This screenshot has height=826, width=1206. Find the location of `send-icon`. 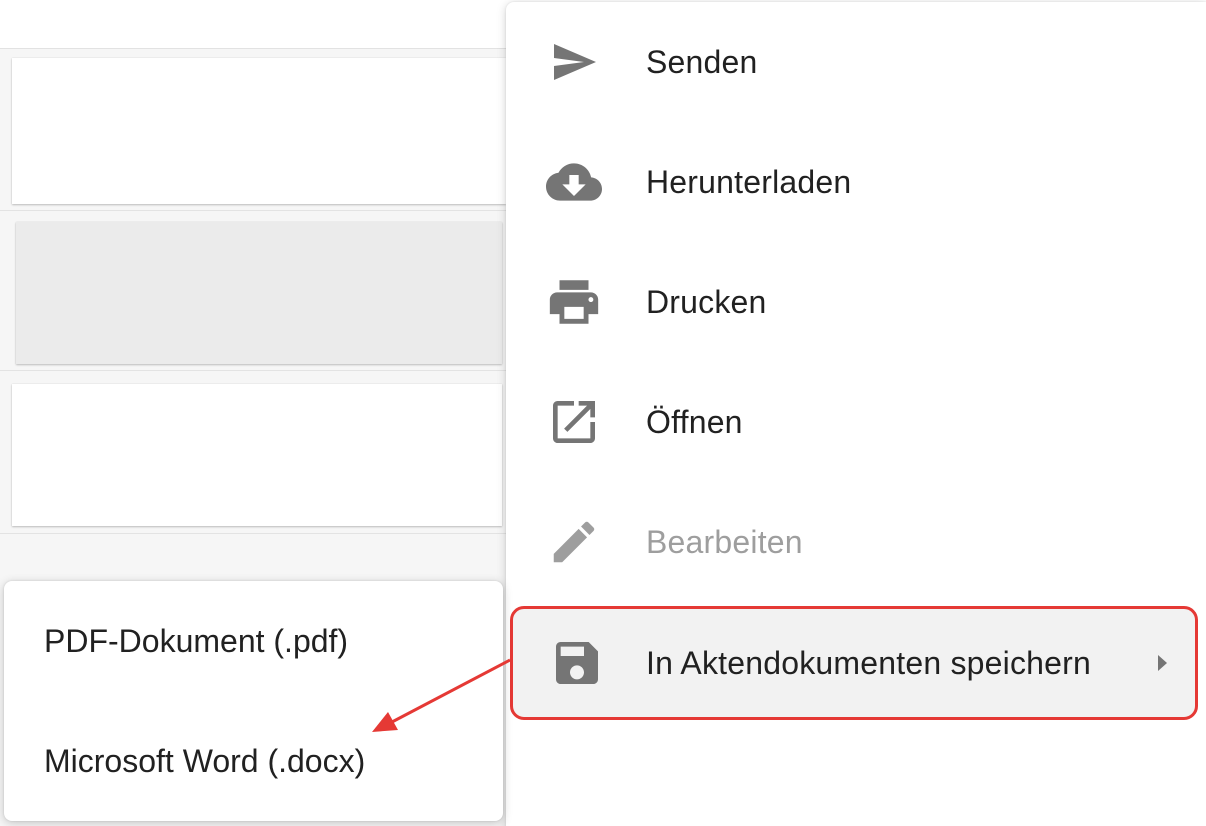

send-icon is located at coordinates (574, 62).